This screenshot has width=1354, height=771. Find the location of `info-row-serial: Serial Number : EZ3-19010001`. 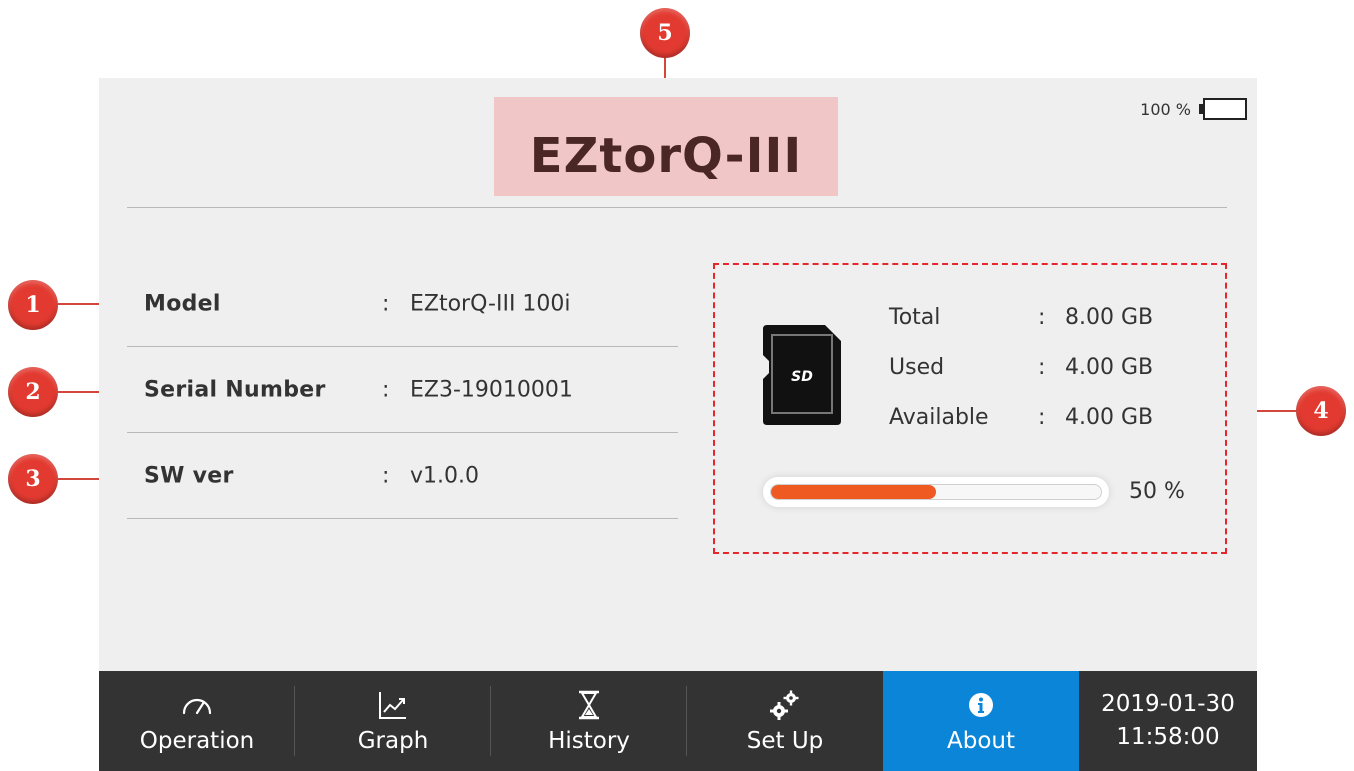

info-row-serial: Serial Number : EZ3-19010001 is located at coordinates (402, 390).